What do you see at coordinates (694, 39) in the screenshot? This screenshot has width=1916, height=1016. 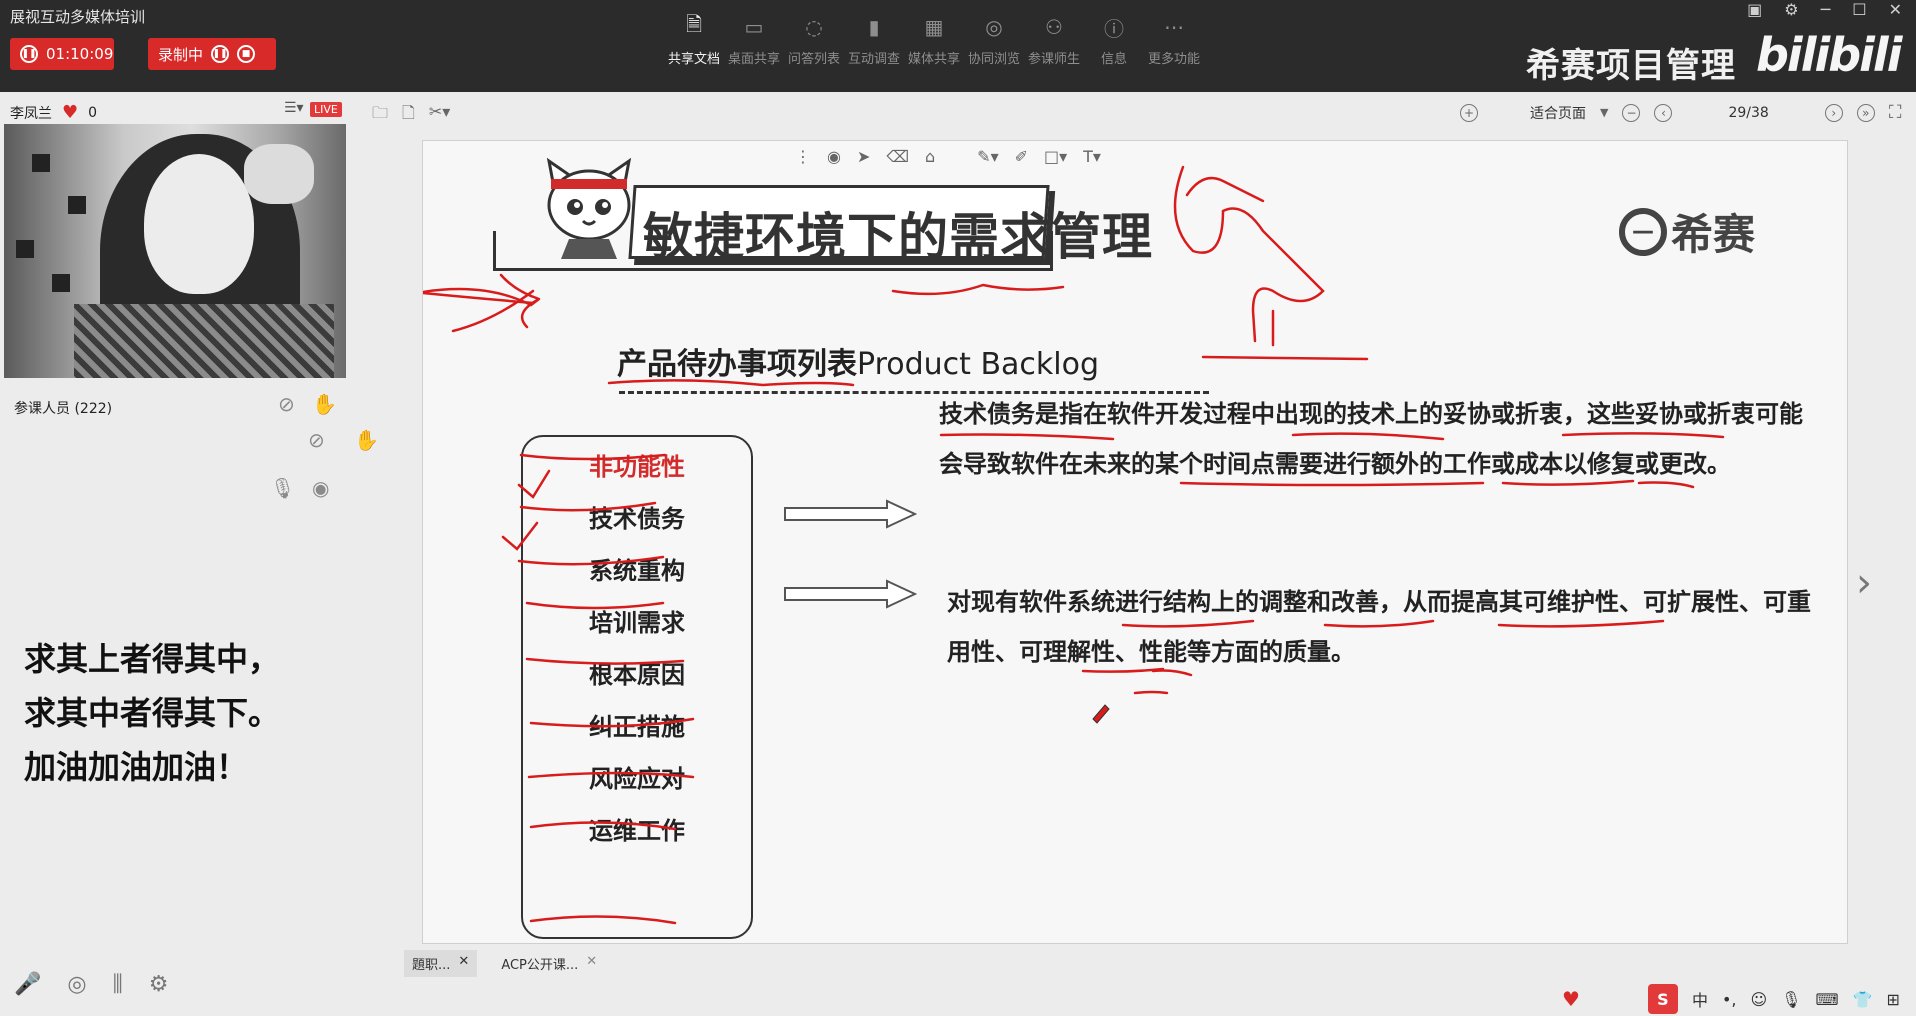 I see `tool-share-document: 🗎 共享文档` at bounding box center [694, 39].